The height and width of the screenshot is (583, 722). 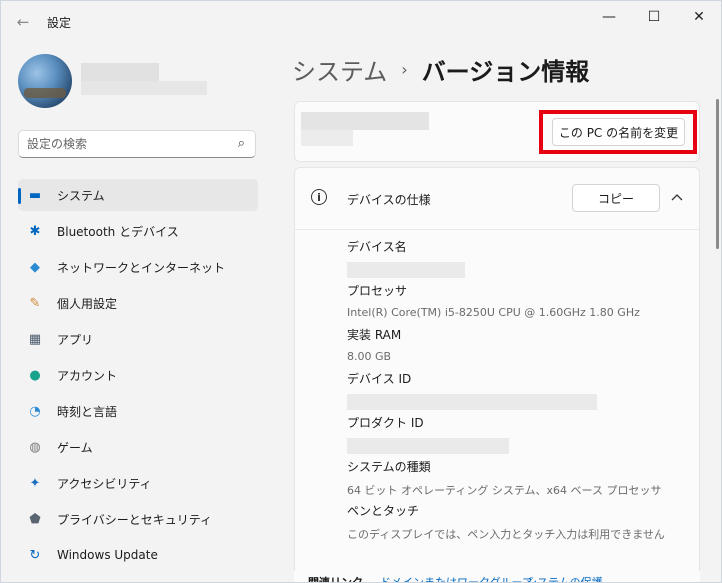 What do you see at coordinates (87, 375) in the screenshot?
I see `sidebar-item-label: アカウント` at bounding box center [87, 375].